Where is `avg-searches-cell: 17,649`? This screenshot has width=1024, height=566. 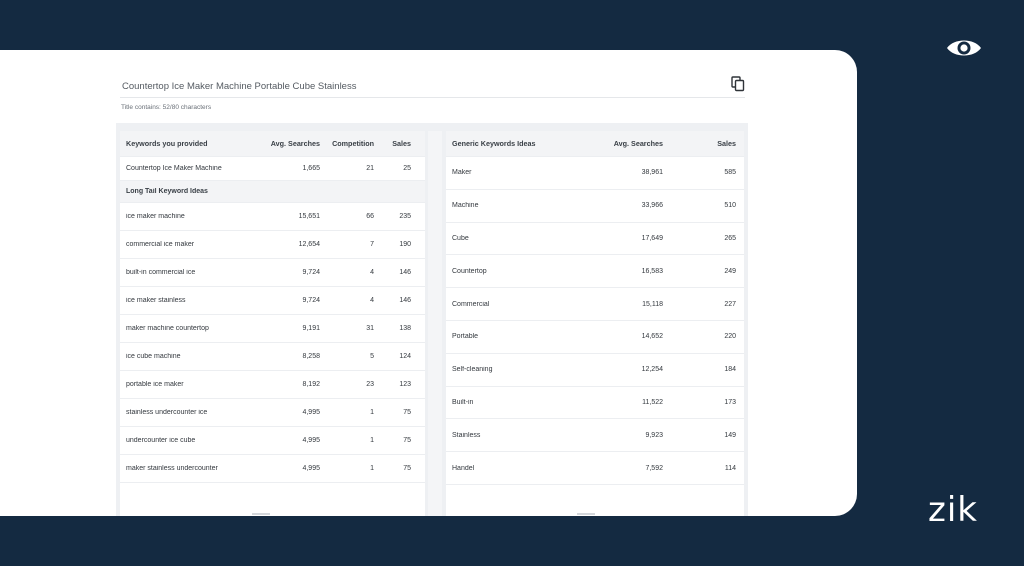
avg-searches-cell: 17,649 is located at coordinates (652, 238).